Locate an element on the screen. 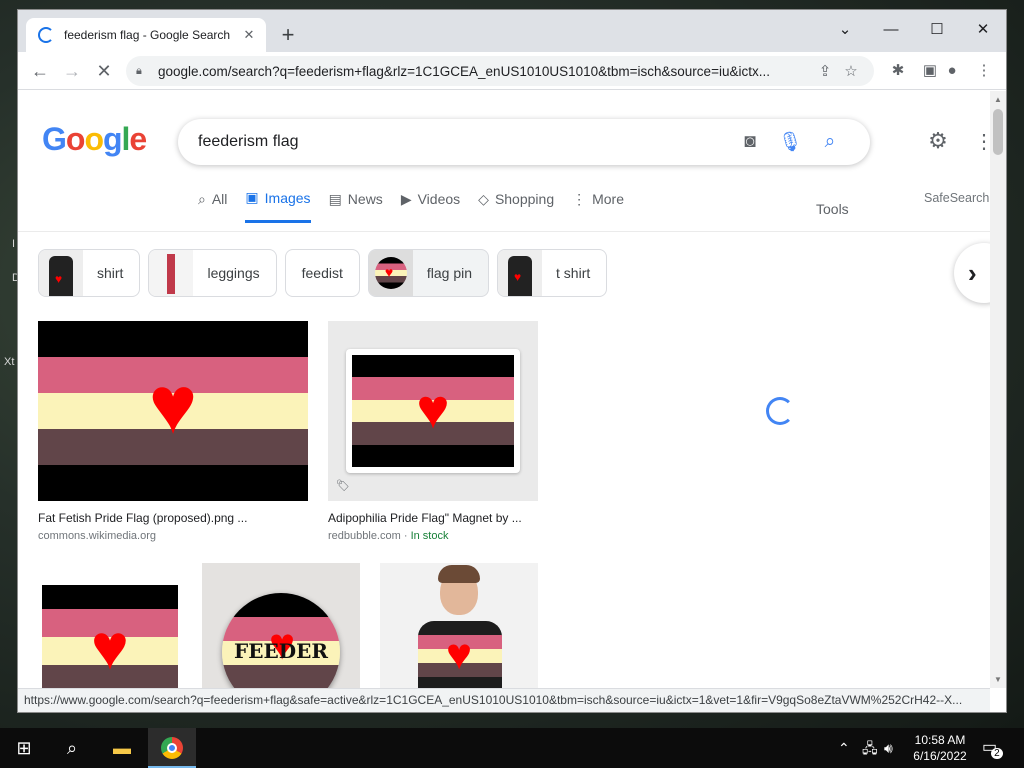 Image resolution: width=1024 pixels, height=768 pixels. search-box: feederism flag ◙ 🎙︎ ⌕ is located at coordinates (524, 142).